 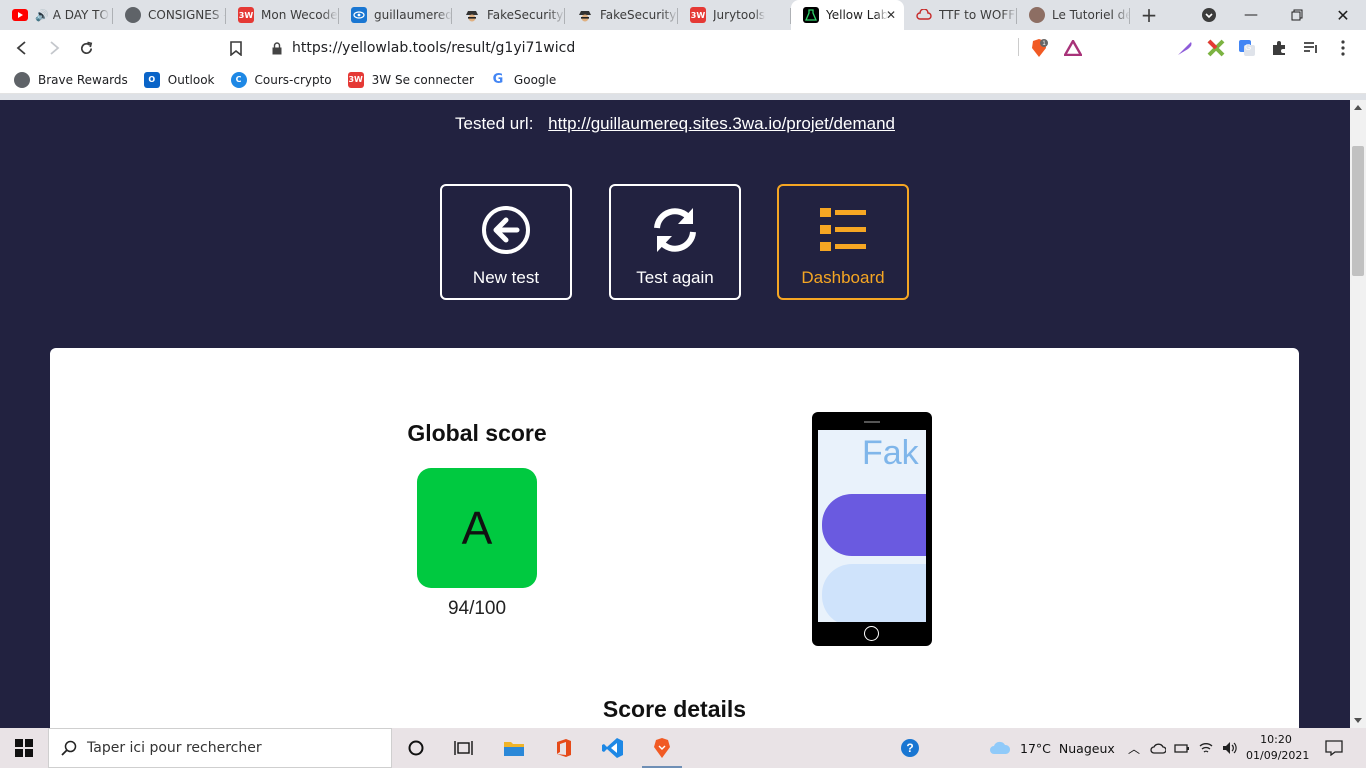 I want to click on tab-7: Yellow Lab ✕, so click(x=847, y=15).